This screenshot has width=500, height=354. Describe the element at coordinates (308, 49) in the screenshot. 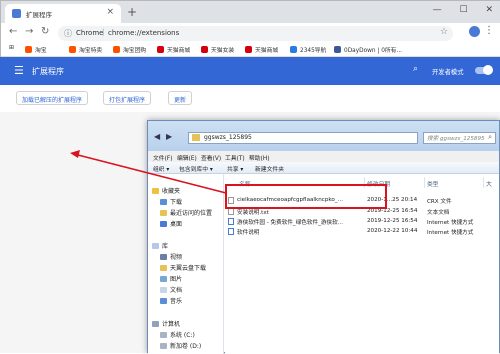

I see `bookmark-item: 2345导航` at that location.